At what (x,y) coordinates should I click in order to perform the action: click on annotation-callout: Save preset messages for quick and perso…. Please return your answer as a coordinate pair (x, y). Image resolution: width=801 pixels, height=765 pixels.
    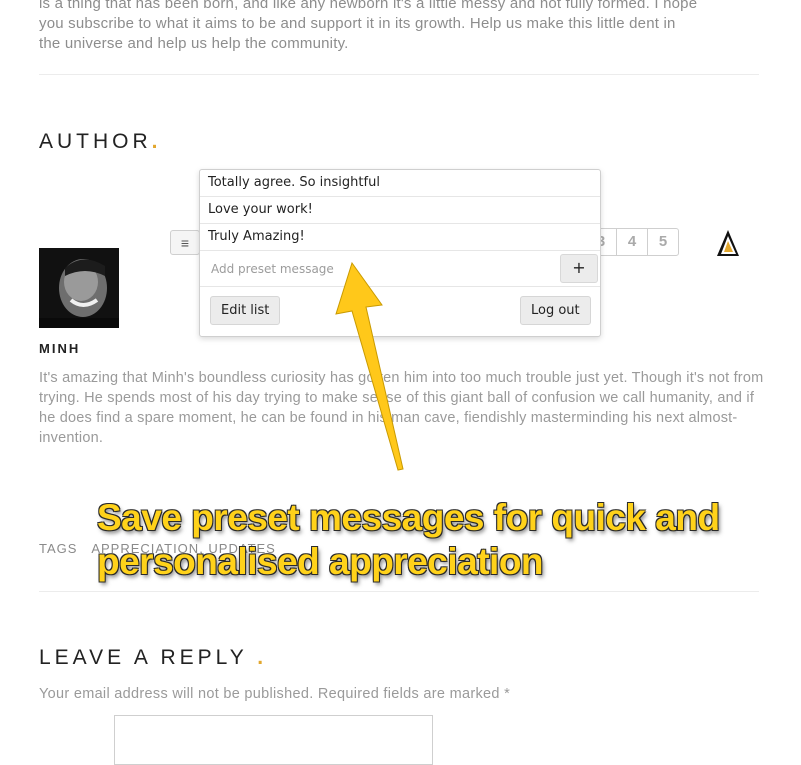
    Looking at the image, I should click on (447, 540).